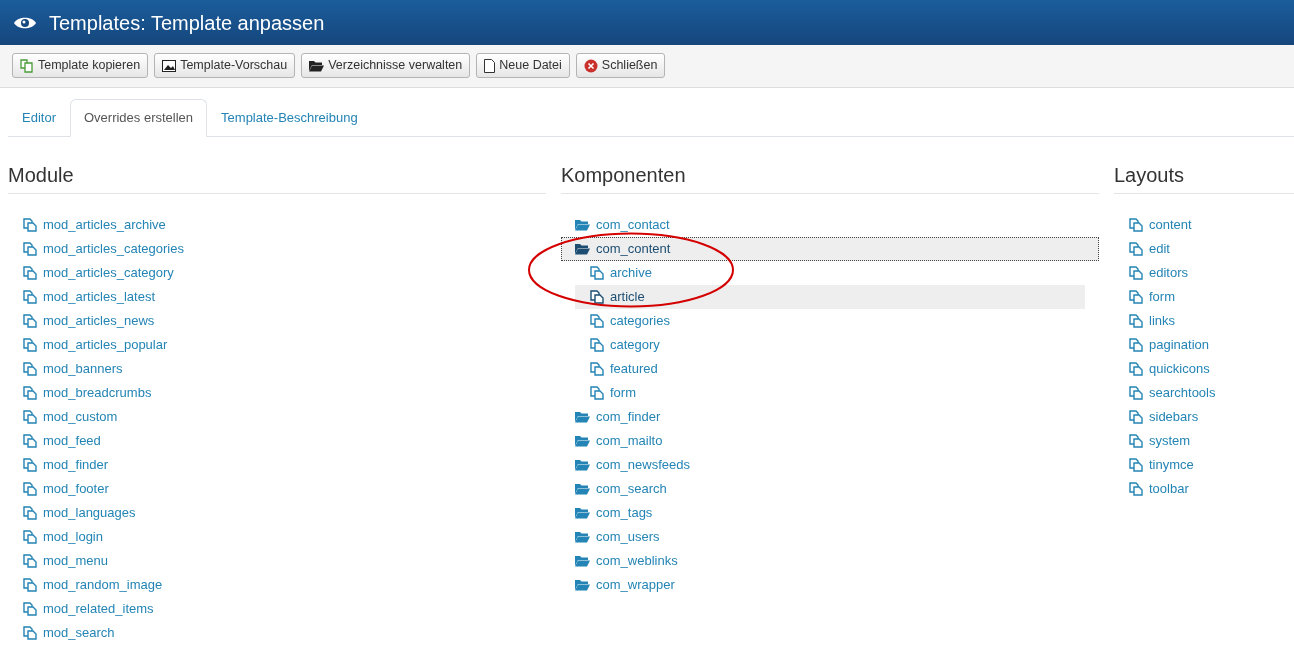 This screenshot has width=1294, height=645. What do you see at coordinates (830, 296) in the screenshot?
I see `tree-item: article` at bounding box center [830, 296].